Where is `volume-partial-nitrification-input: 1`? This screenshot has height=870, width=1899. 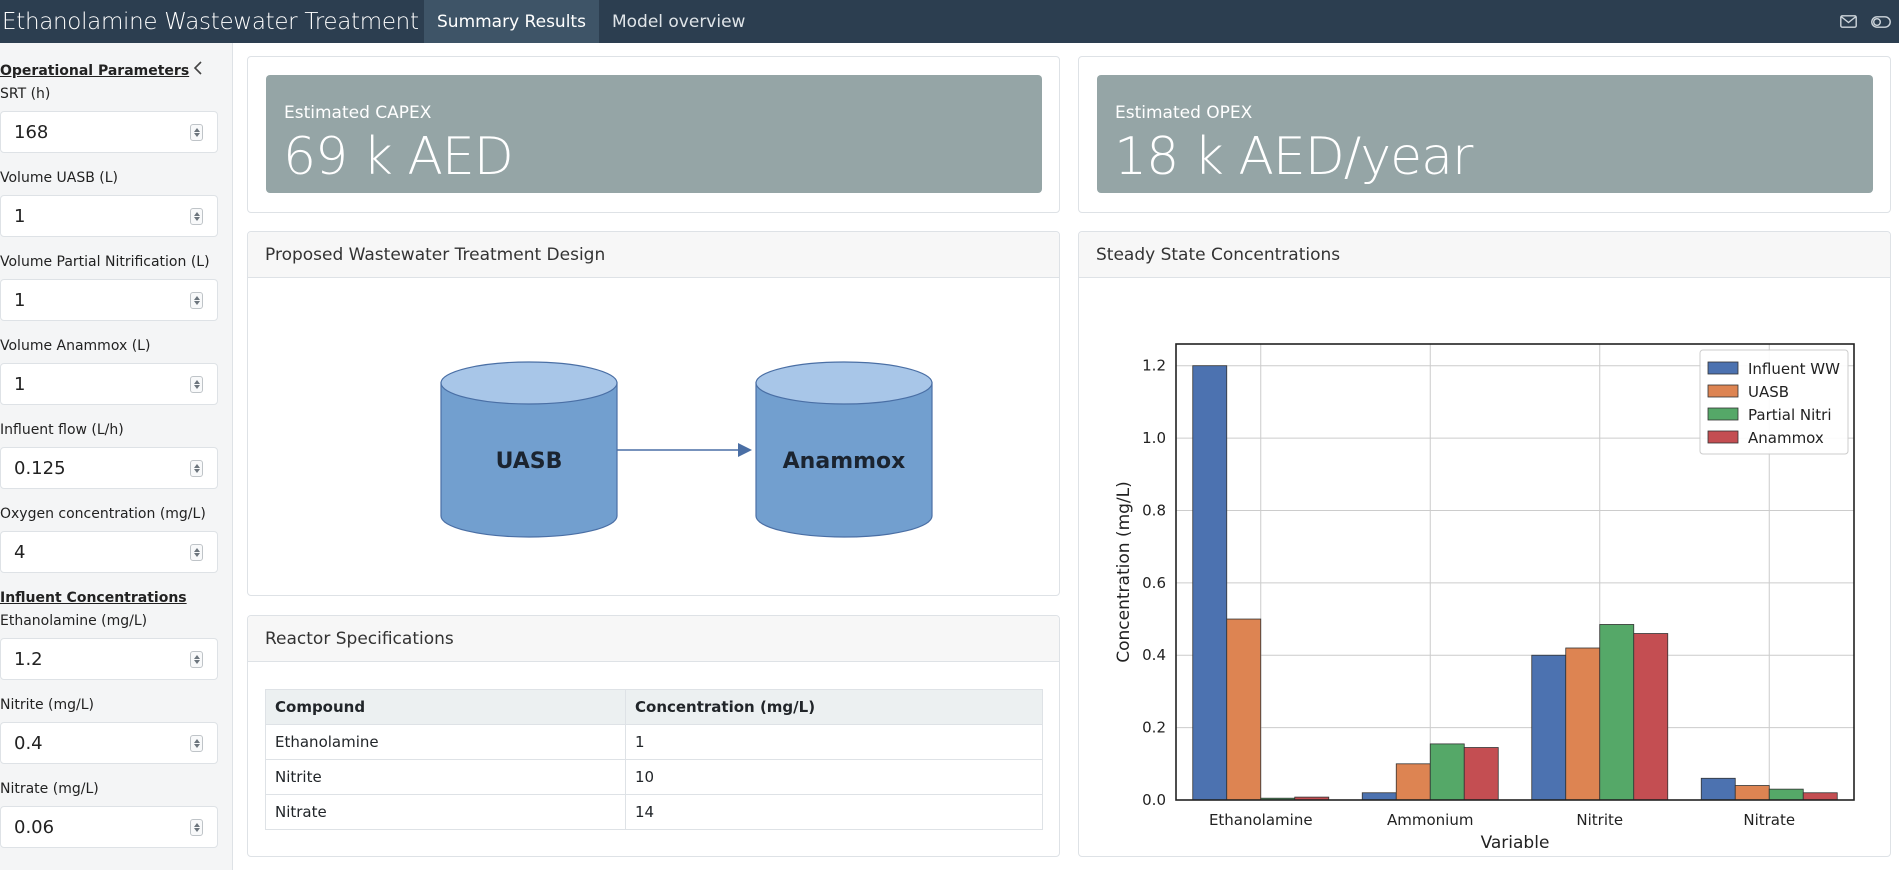
volume-partial-nitrification-input: 1 is located at coordinates (109, 300).